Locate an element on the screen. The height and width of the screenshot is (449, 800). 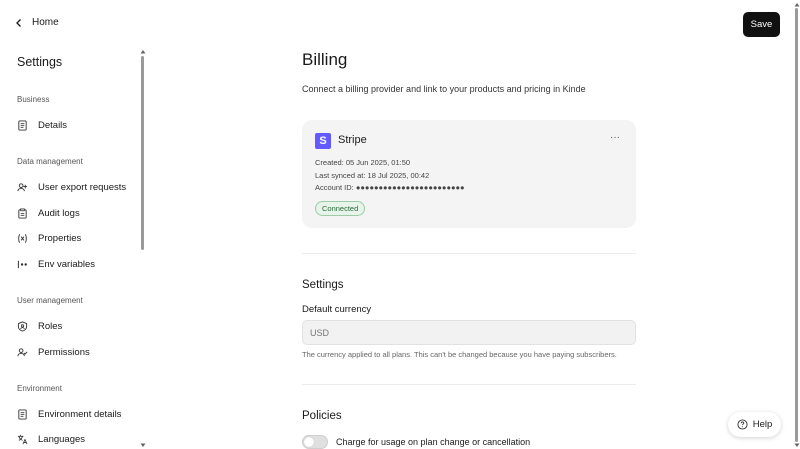
sidebar-item-environment-details: Environment details is located at coordinates (69, 414).